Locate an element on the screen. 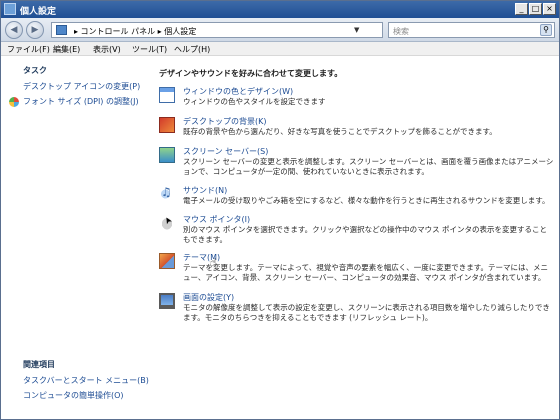  mouse-pointer-icon is located at coordinates (167, 223).